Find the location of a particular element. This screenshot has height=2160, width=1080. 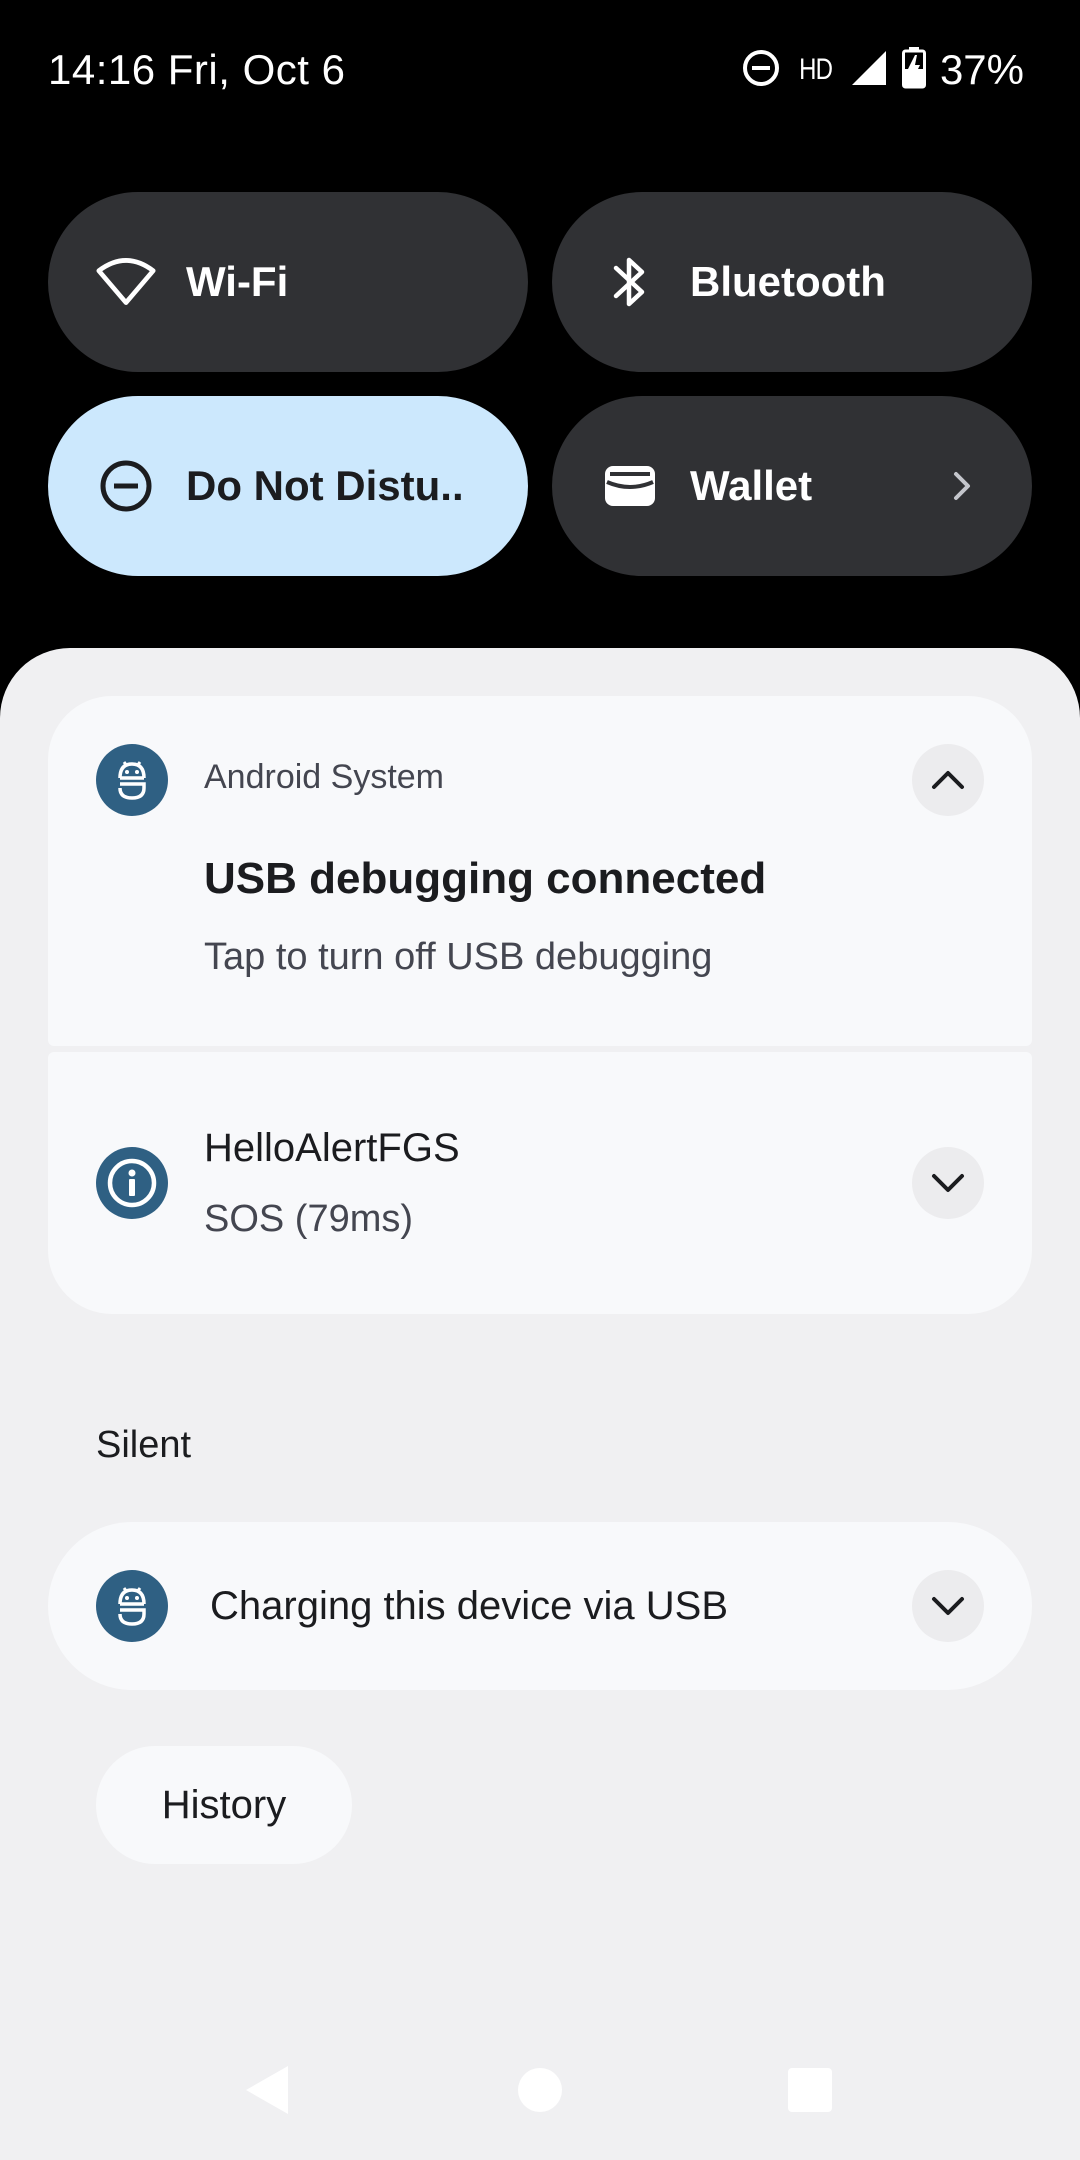

tile-label: Wi-Fi is located at coordinates (237, 281).